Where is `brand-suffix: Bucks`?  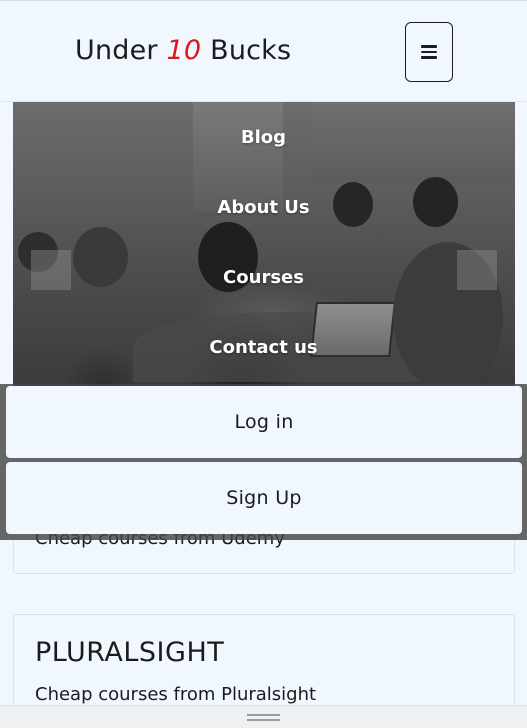 brand-suffix: Bucks is located at coordinates (251, 50).